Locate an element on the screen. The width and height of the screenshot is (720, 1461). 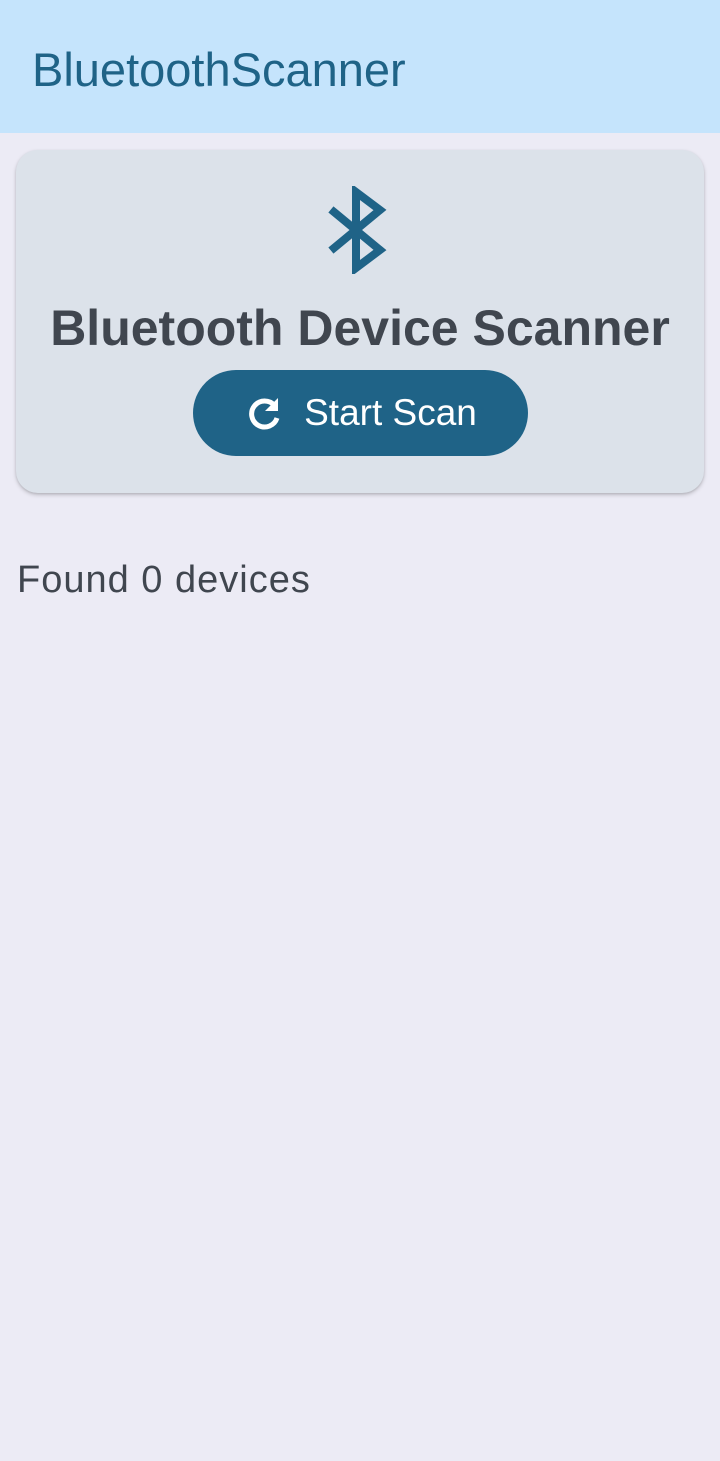
bluetooth-icon is located at coordinates (357, 230).